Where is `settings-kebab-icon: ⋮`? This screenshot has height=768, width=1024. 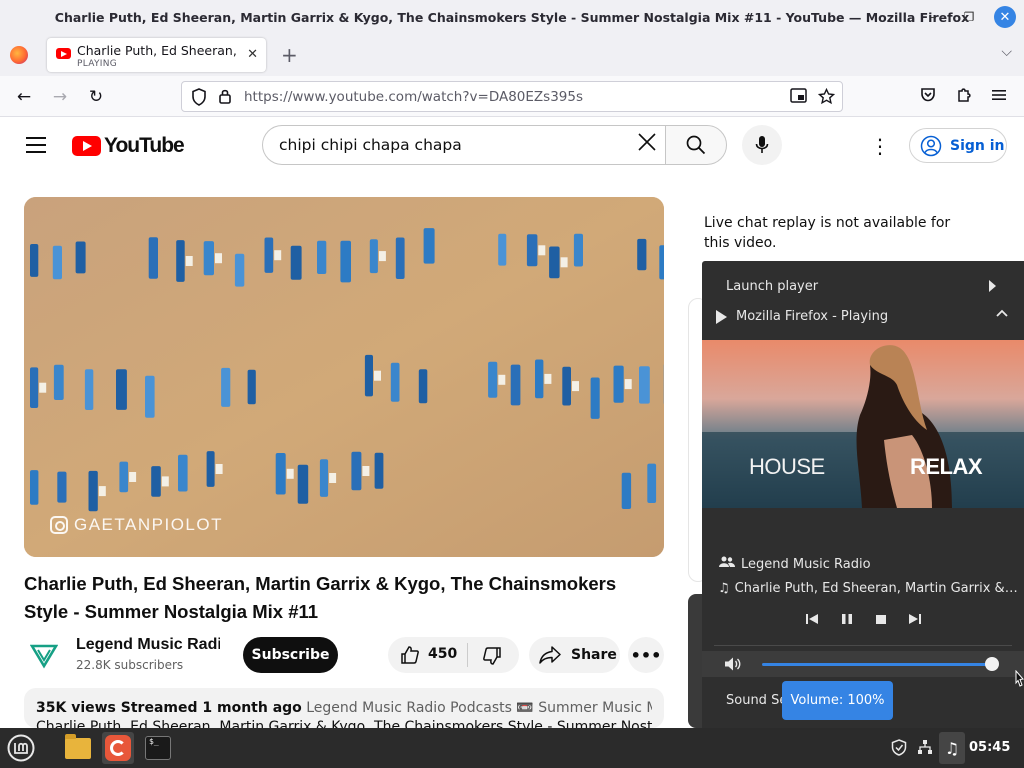 settings-kebab-icon: ⋮ is located at coordinates (880, 146).